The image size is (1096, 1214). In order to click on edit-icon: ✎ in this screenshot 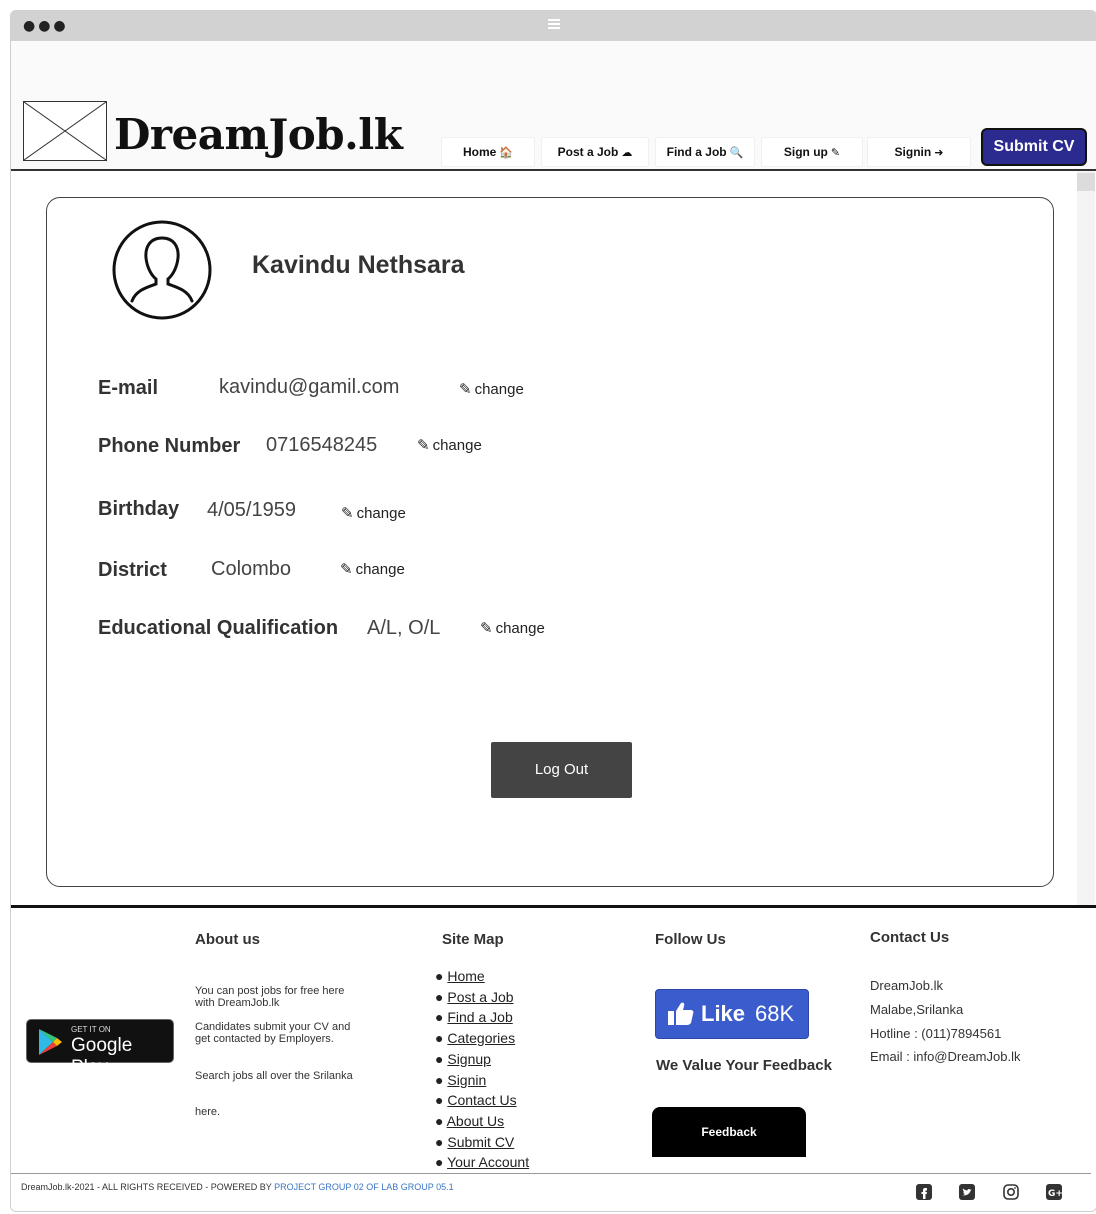, I will do `click(835, 152)`.